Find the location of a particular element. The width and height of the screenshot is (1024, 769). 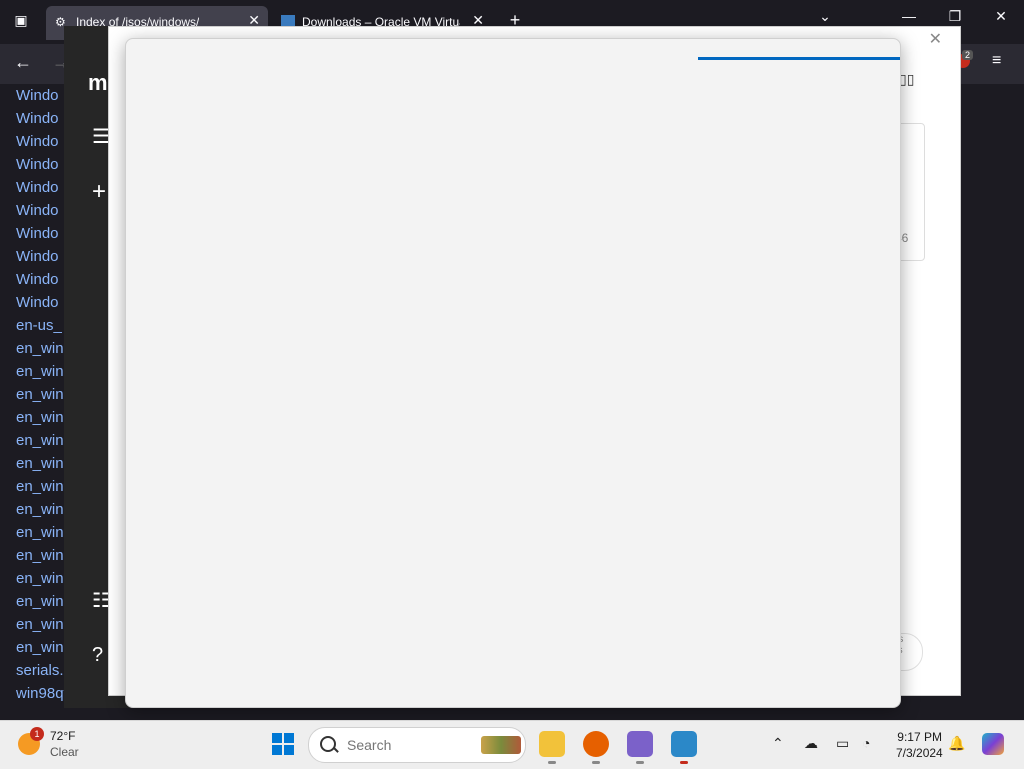

firefox-icon is located at coordinates (596, 747).